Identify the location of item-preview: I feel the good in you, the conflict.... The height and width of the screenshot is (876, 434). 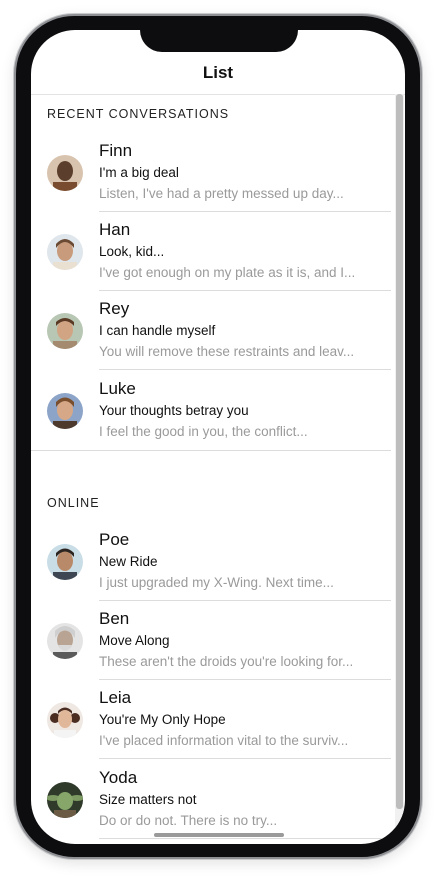
(203, 431).